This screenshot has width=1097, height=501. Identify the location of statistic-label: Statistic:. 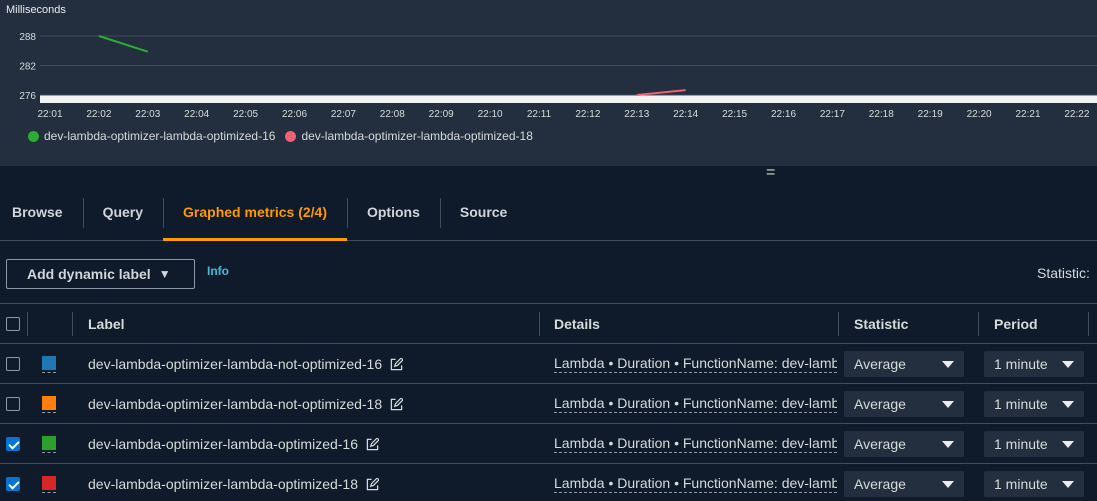
(1063, 273).